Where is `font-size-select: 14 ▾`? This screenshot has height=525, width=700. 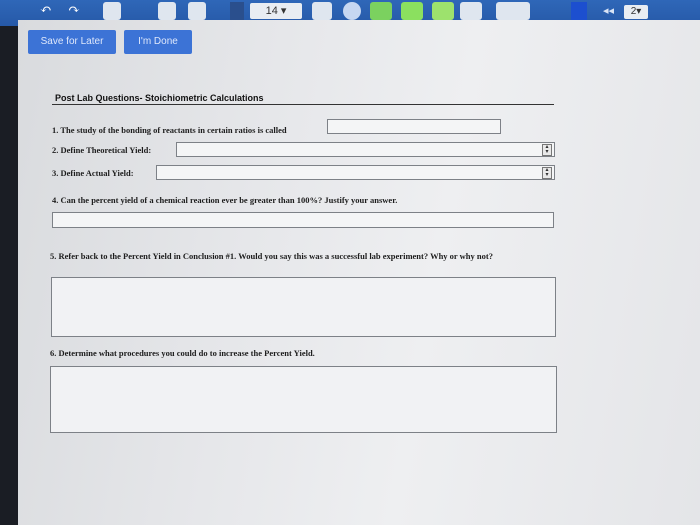
font-size-select: 14 ▾ is located at coordinates (276, 11).